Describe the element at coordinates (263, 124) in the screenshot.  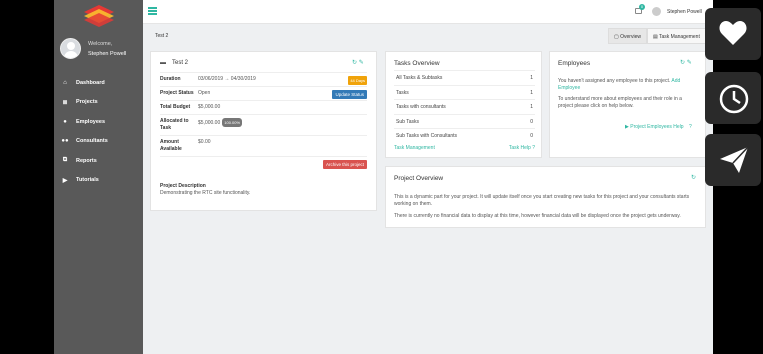
I see `field-allocated: Allocated to Task $5,000.00 100.00%` at that location.